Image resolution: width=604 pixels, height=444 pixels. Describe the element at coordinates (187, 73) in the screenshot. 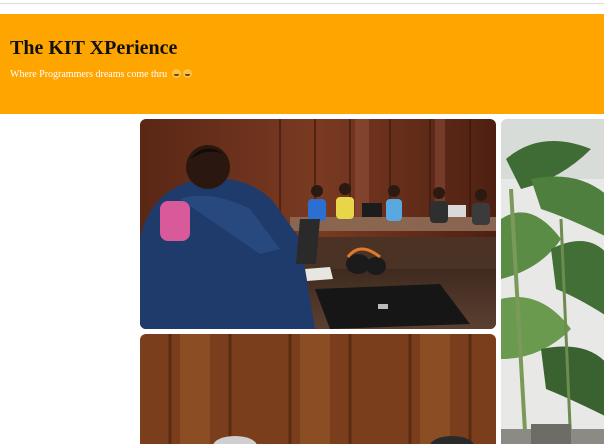

I see `smiling-face-icon` at that location.